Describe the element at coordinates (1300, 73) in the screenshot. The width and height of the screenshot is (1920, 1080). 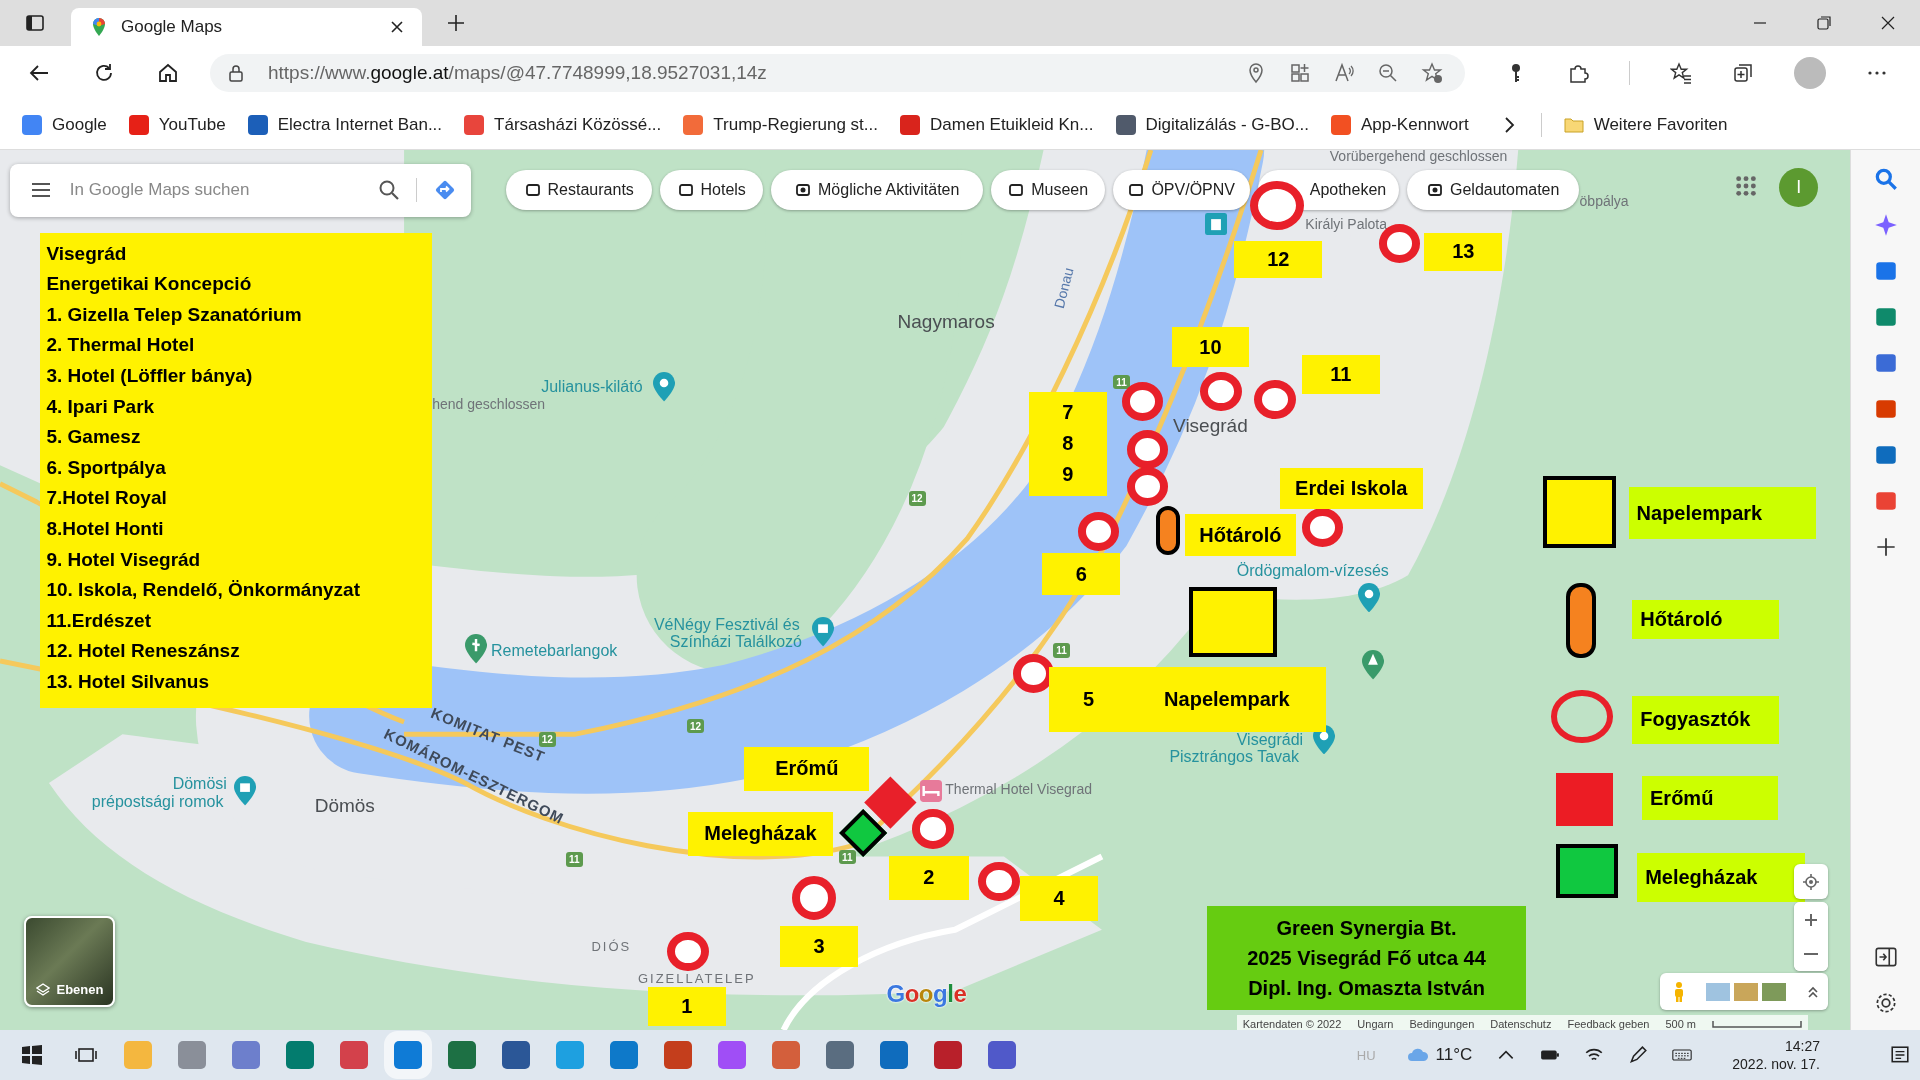
I see `app-grid-icon` at that location.